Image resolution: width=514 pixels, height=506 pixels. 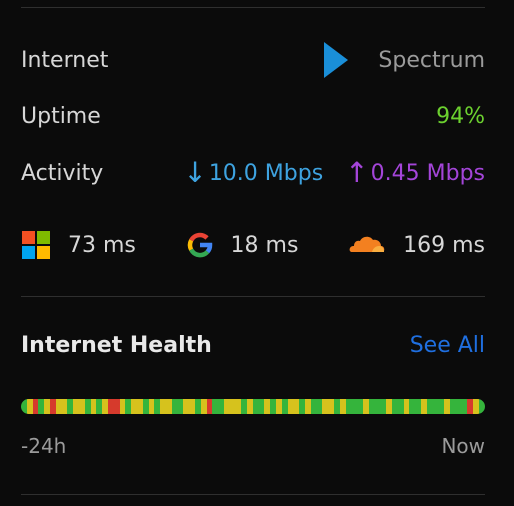 I want to click on internet-row: Internet Spectrum, so click(x=253, y=60).